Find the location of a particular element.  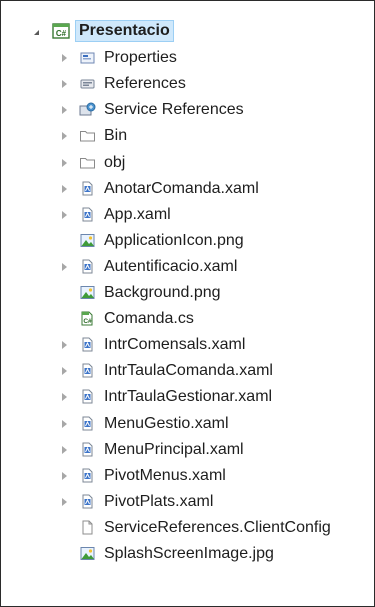

tree-item: MenuGestio.xaml is located at coordinates (187, 424).